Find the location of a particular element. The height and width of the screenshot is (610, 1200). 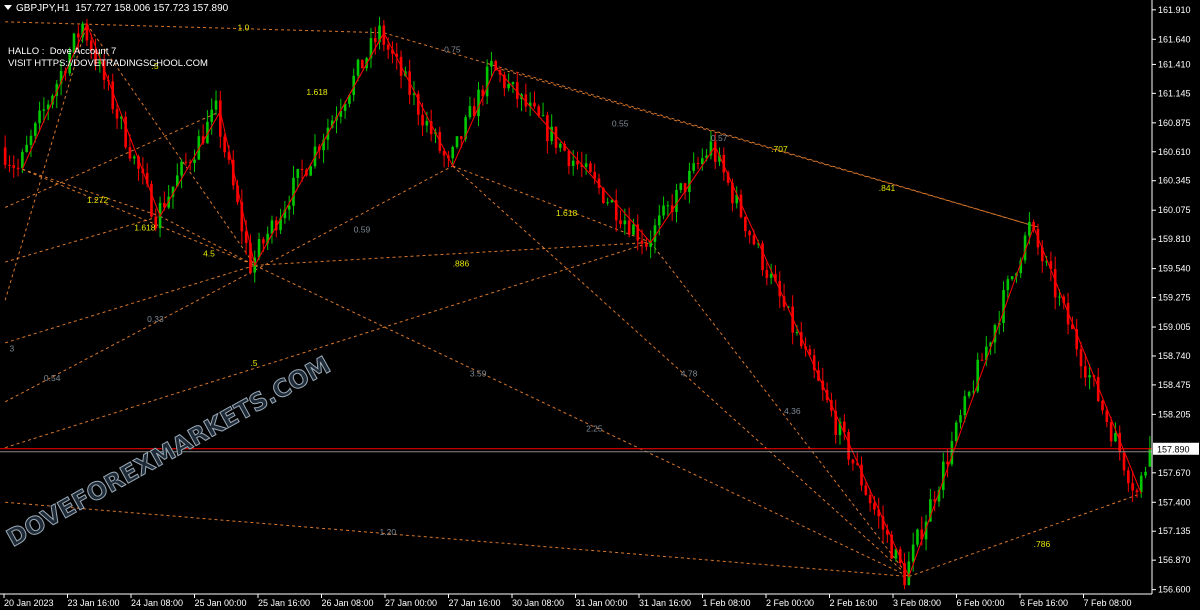

y-tick-label: 158.475 is located at coordinates (1174, 385).